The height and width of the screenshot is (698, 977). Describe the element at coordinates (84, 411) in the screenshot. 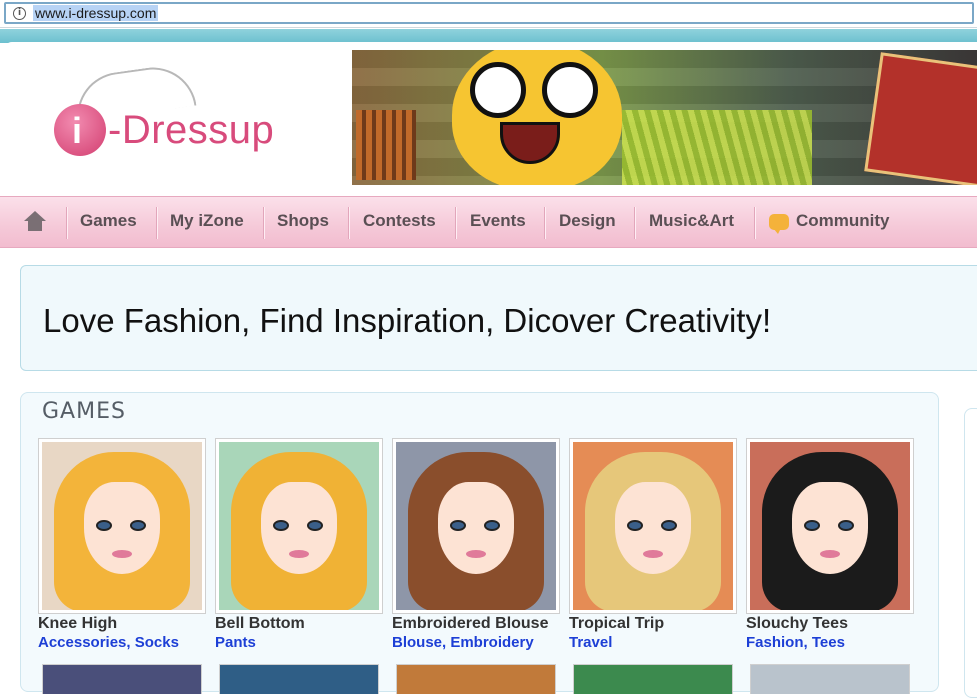

I see `games-section-title: GAMES` at that location.